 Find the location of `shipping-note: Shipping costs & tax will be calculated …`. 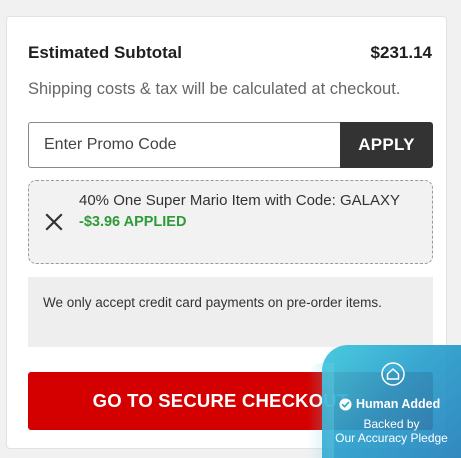

shipping-note: Shipping costs & tax will be calculated … is located at coordinates (214, 89).